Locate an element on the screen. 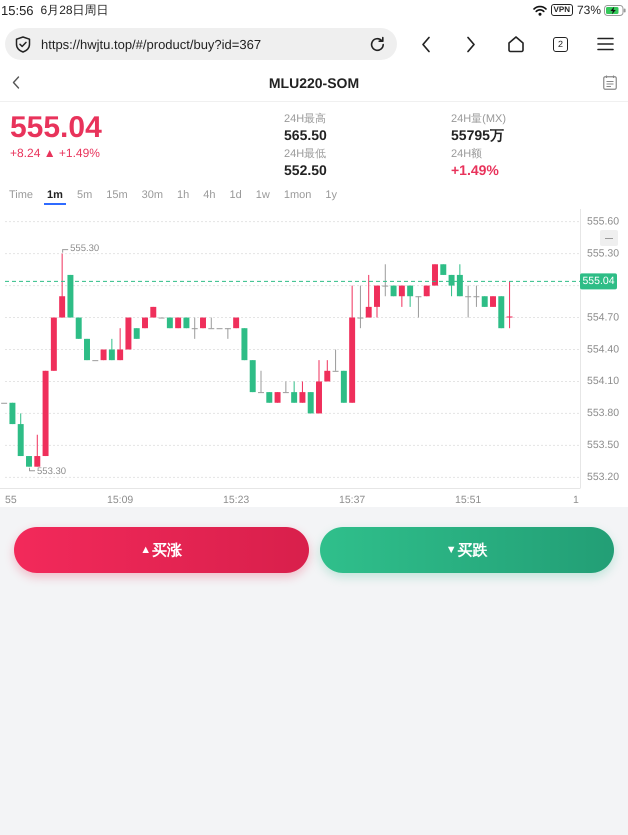  interval-tab: 1w is located at coordinates (262, 196).